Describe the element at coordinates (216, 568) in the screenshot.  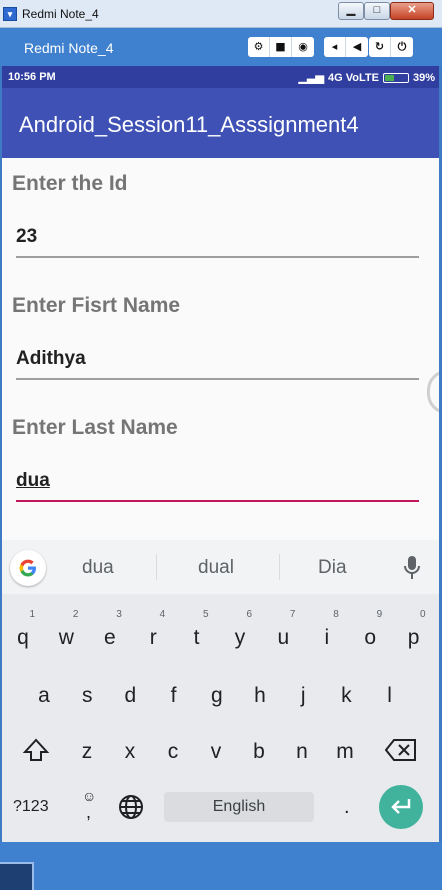
I see `suggestion-2: dual` at that location.